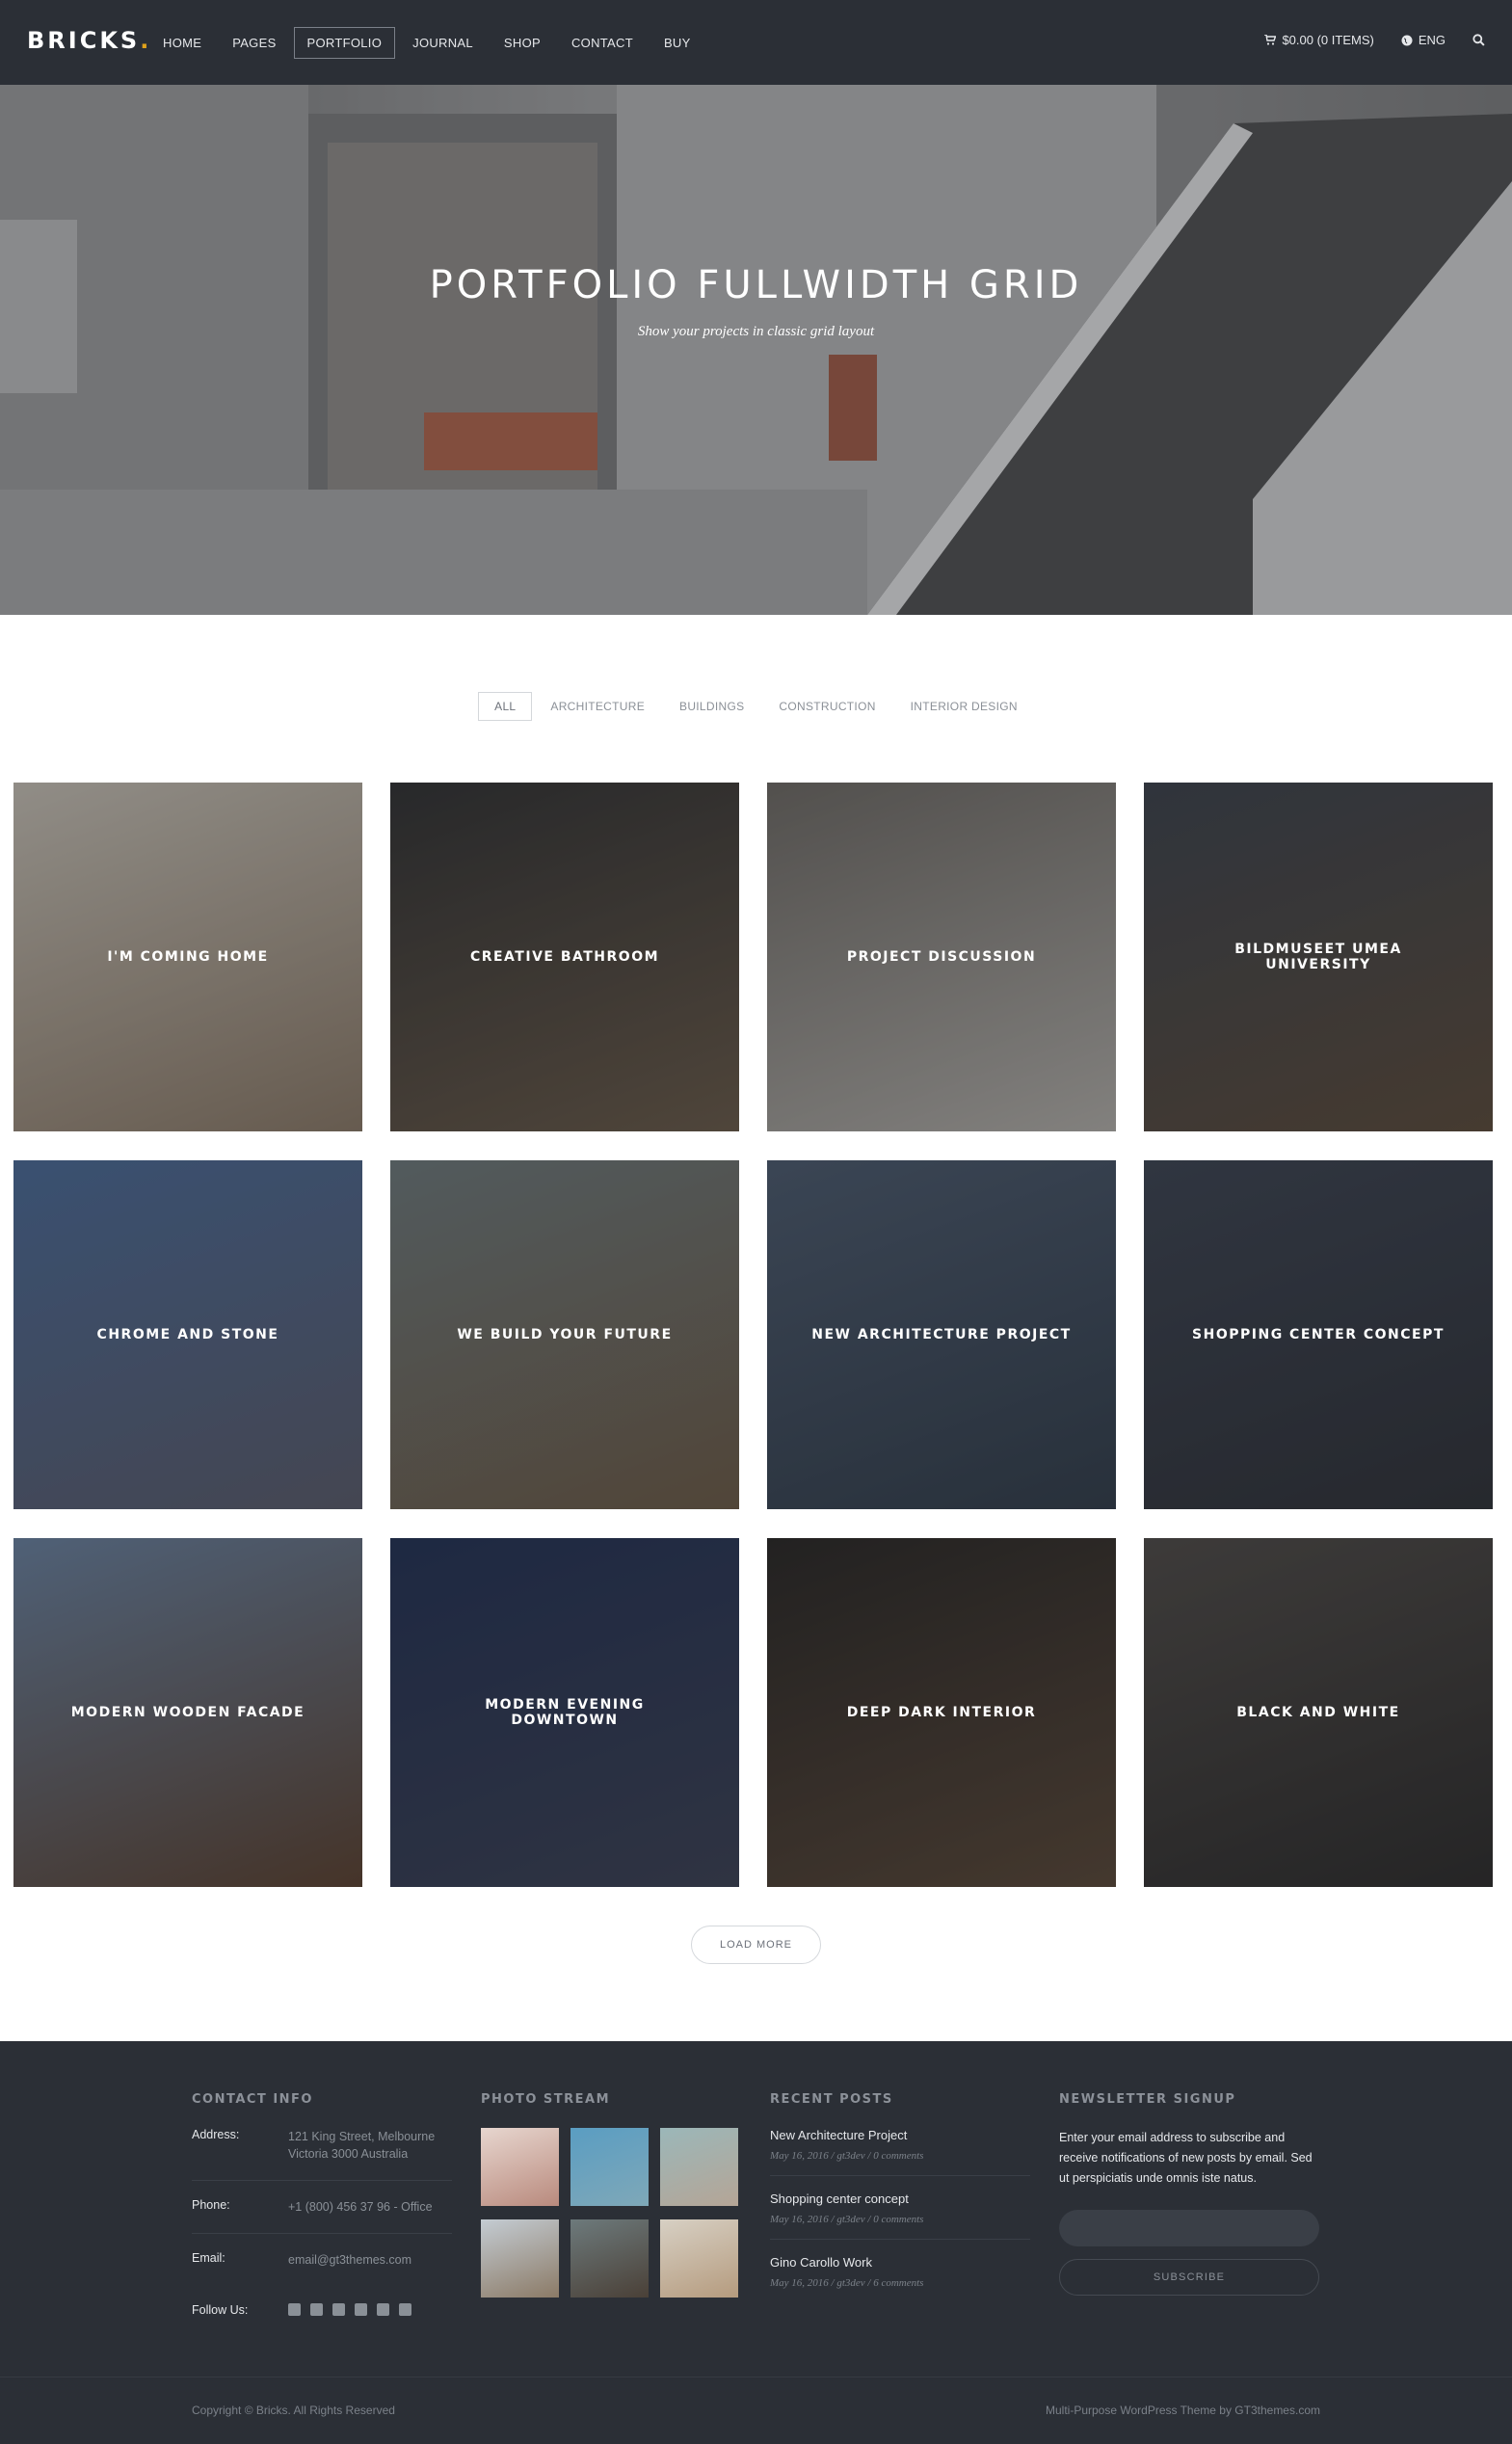  I want to click on nav-item-buy: BUY, so click(677, 43).